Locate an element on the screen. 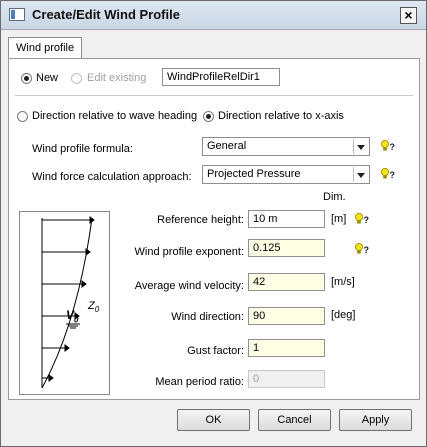 The width and height of the screenshot is (427, 447). velocity-input: 42 is located at coordinates (286, 282).